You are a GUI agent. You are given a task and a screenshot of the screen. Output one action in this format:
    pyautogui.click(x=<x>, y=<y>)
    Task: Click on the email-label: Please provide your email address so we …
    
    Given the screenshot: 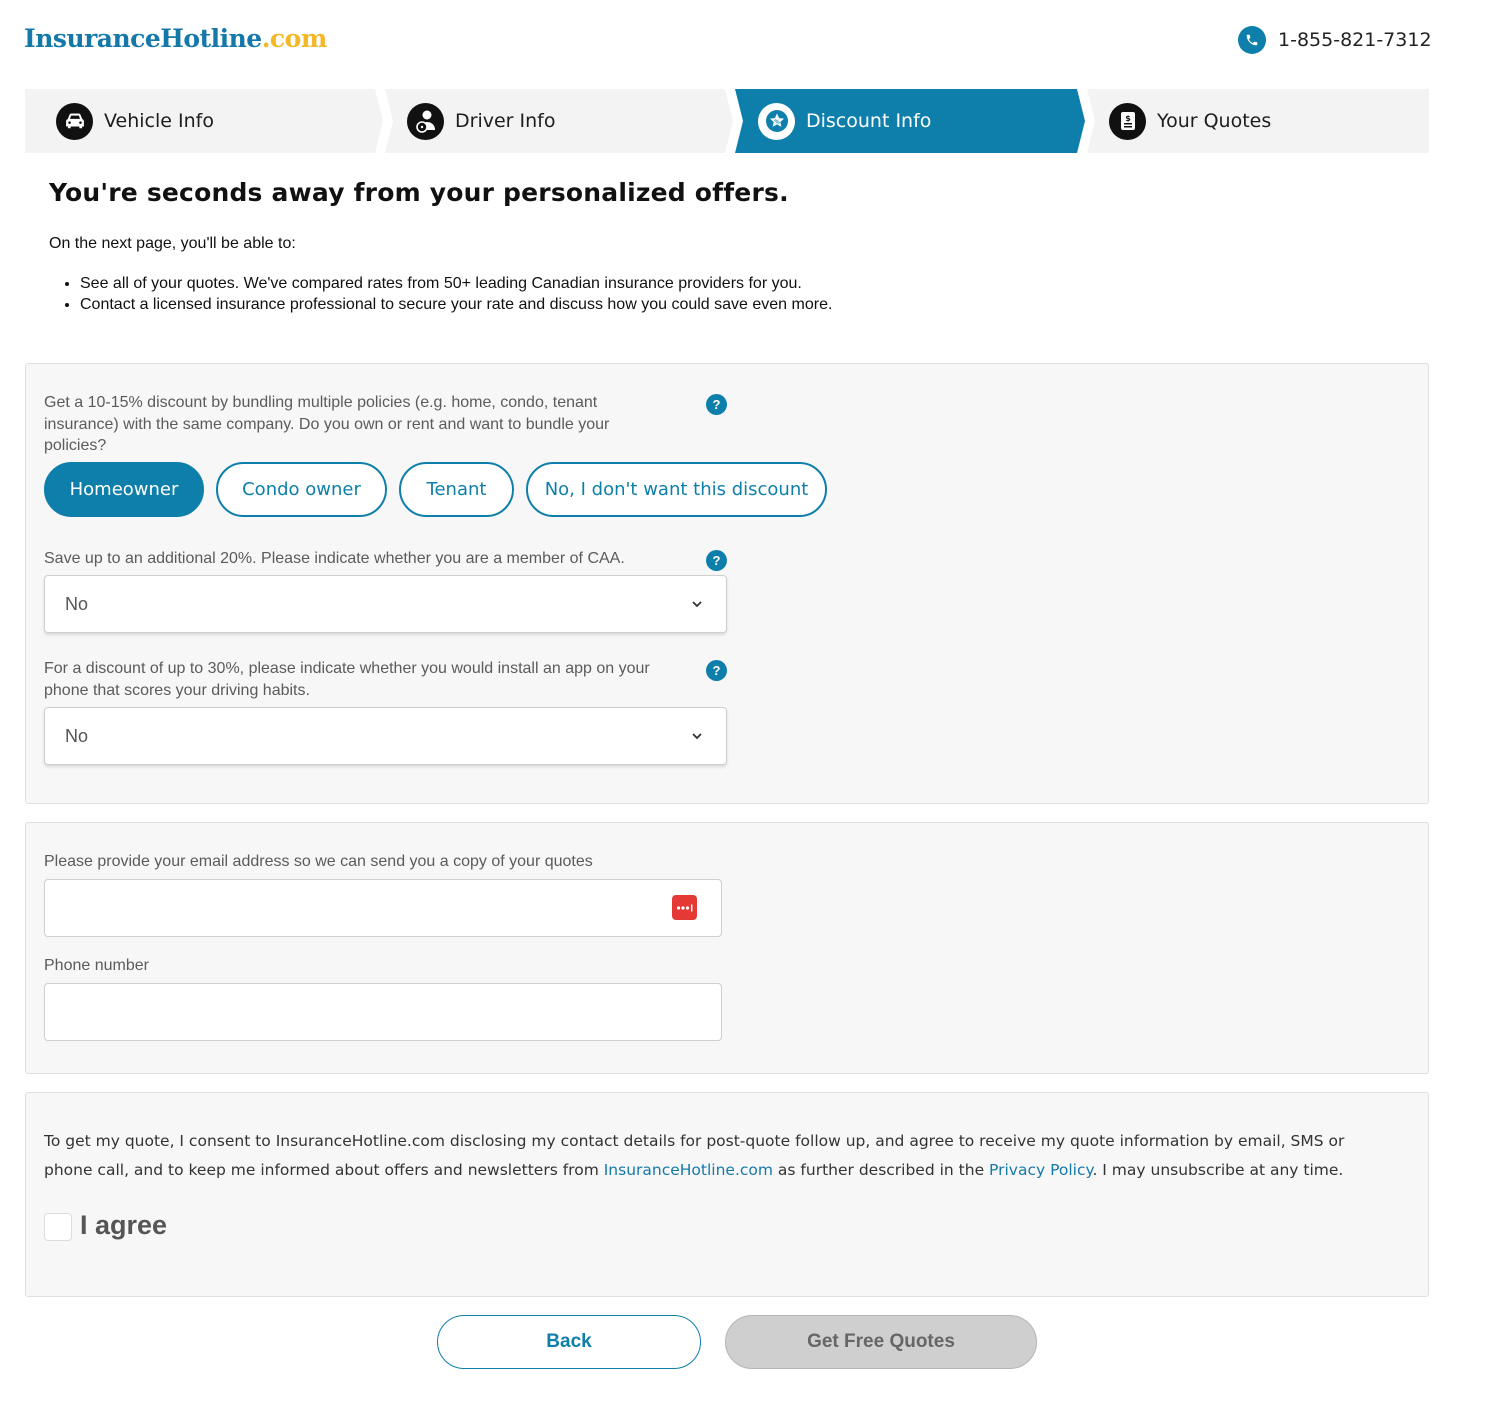 What is the action you would take?
    pyautogui.click(x=318, y=861)
    